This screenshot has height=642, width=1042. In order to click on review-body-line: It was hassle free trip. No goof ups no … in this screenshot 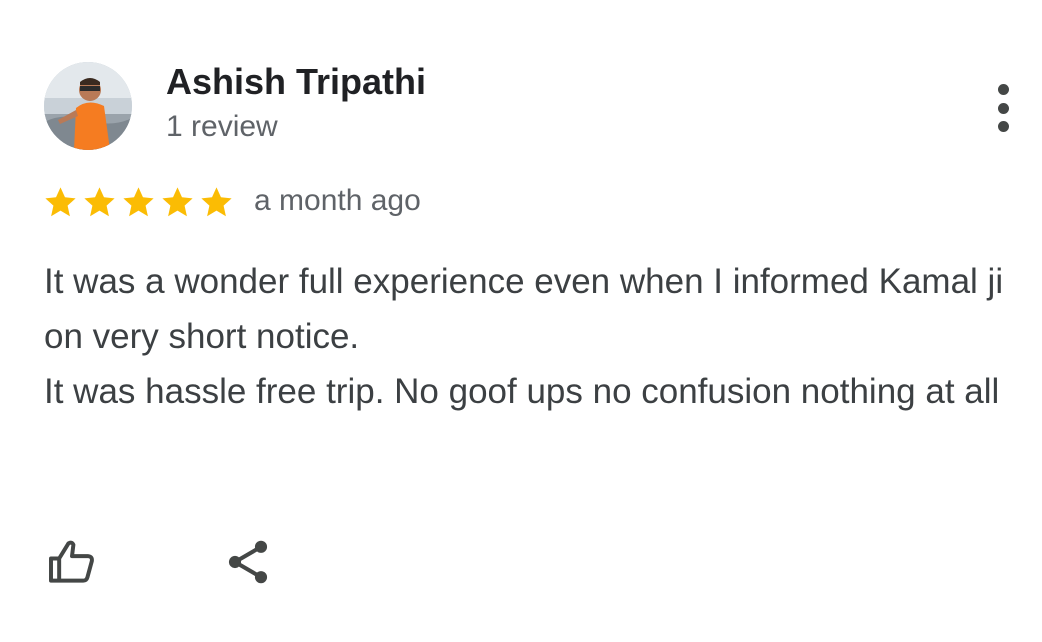, I will do `click(522, 391)`.